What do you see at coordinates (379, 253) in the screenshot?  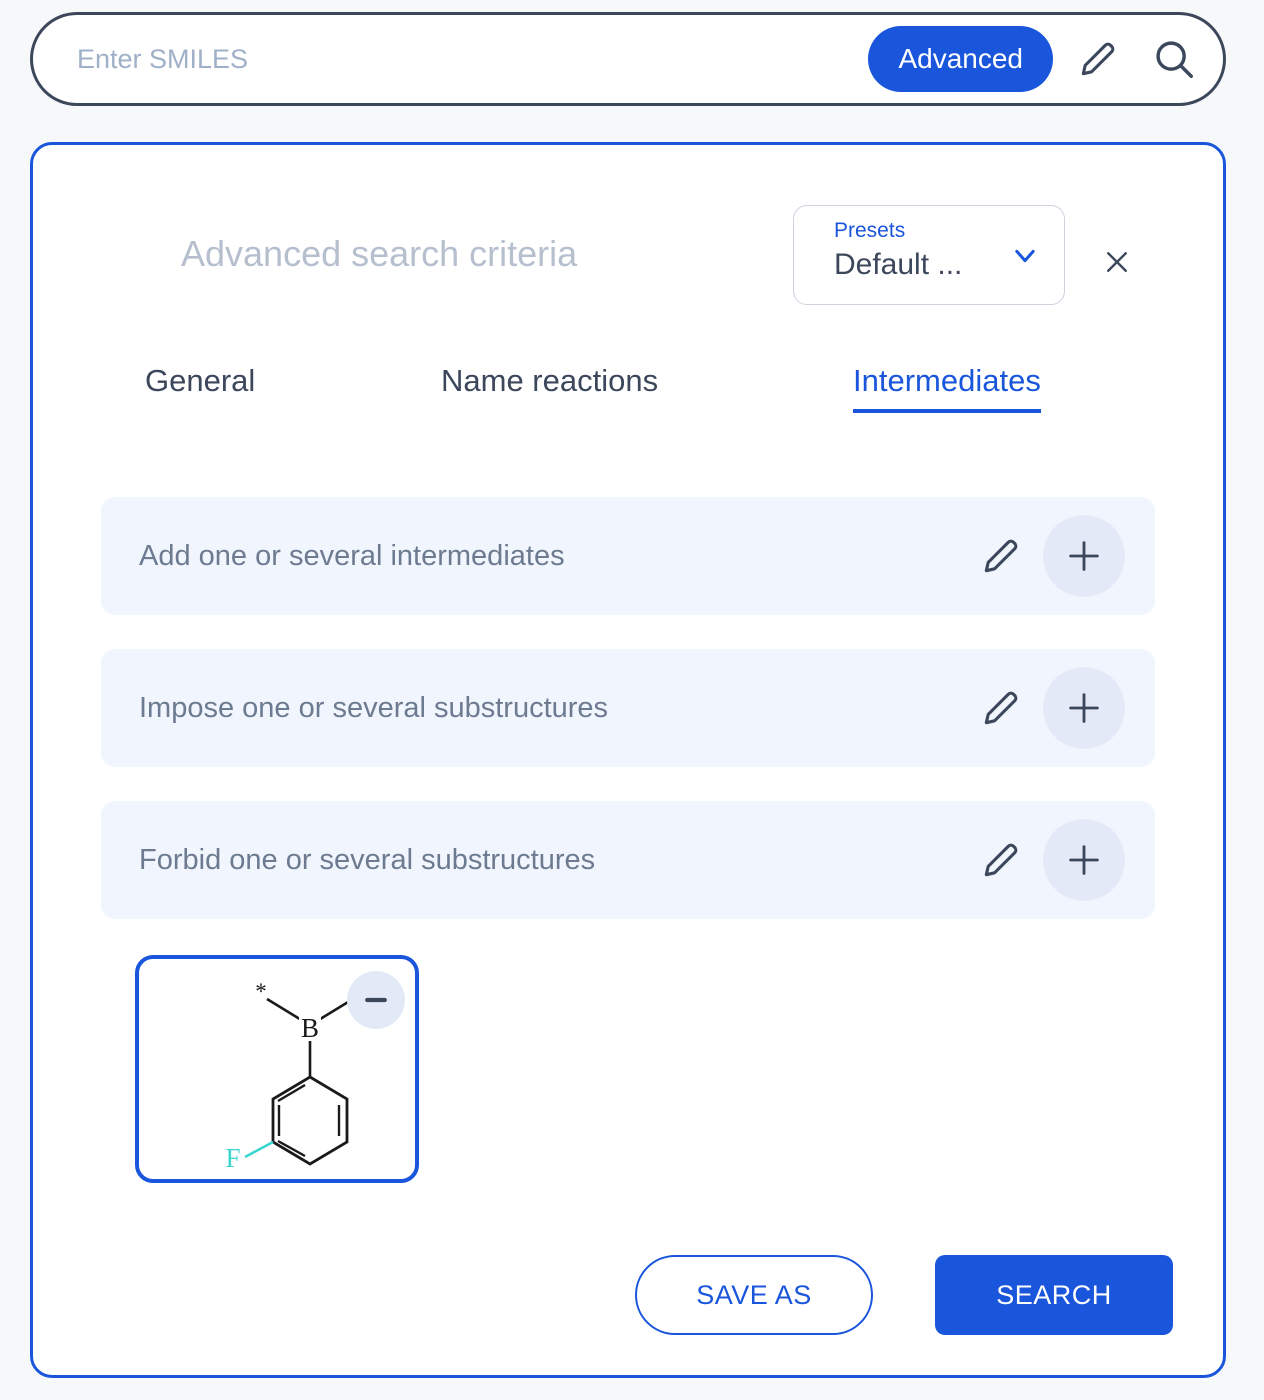 I see `page-title: Advanced search criteria` at bounding box center [379, 253].